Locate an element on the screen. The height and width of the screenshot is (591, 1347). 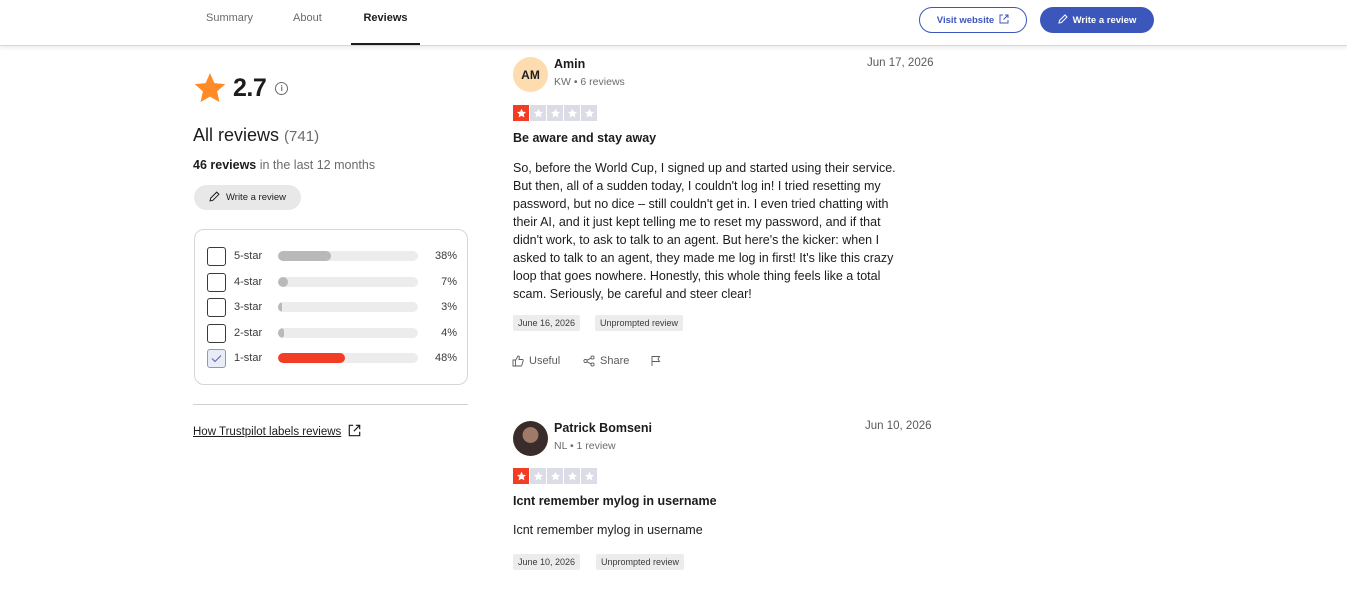
avatar: AM is located at coordinates (530, 74).